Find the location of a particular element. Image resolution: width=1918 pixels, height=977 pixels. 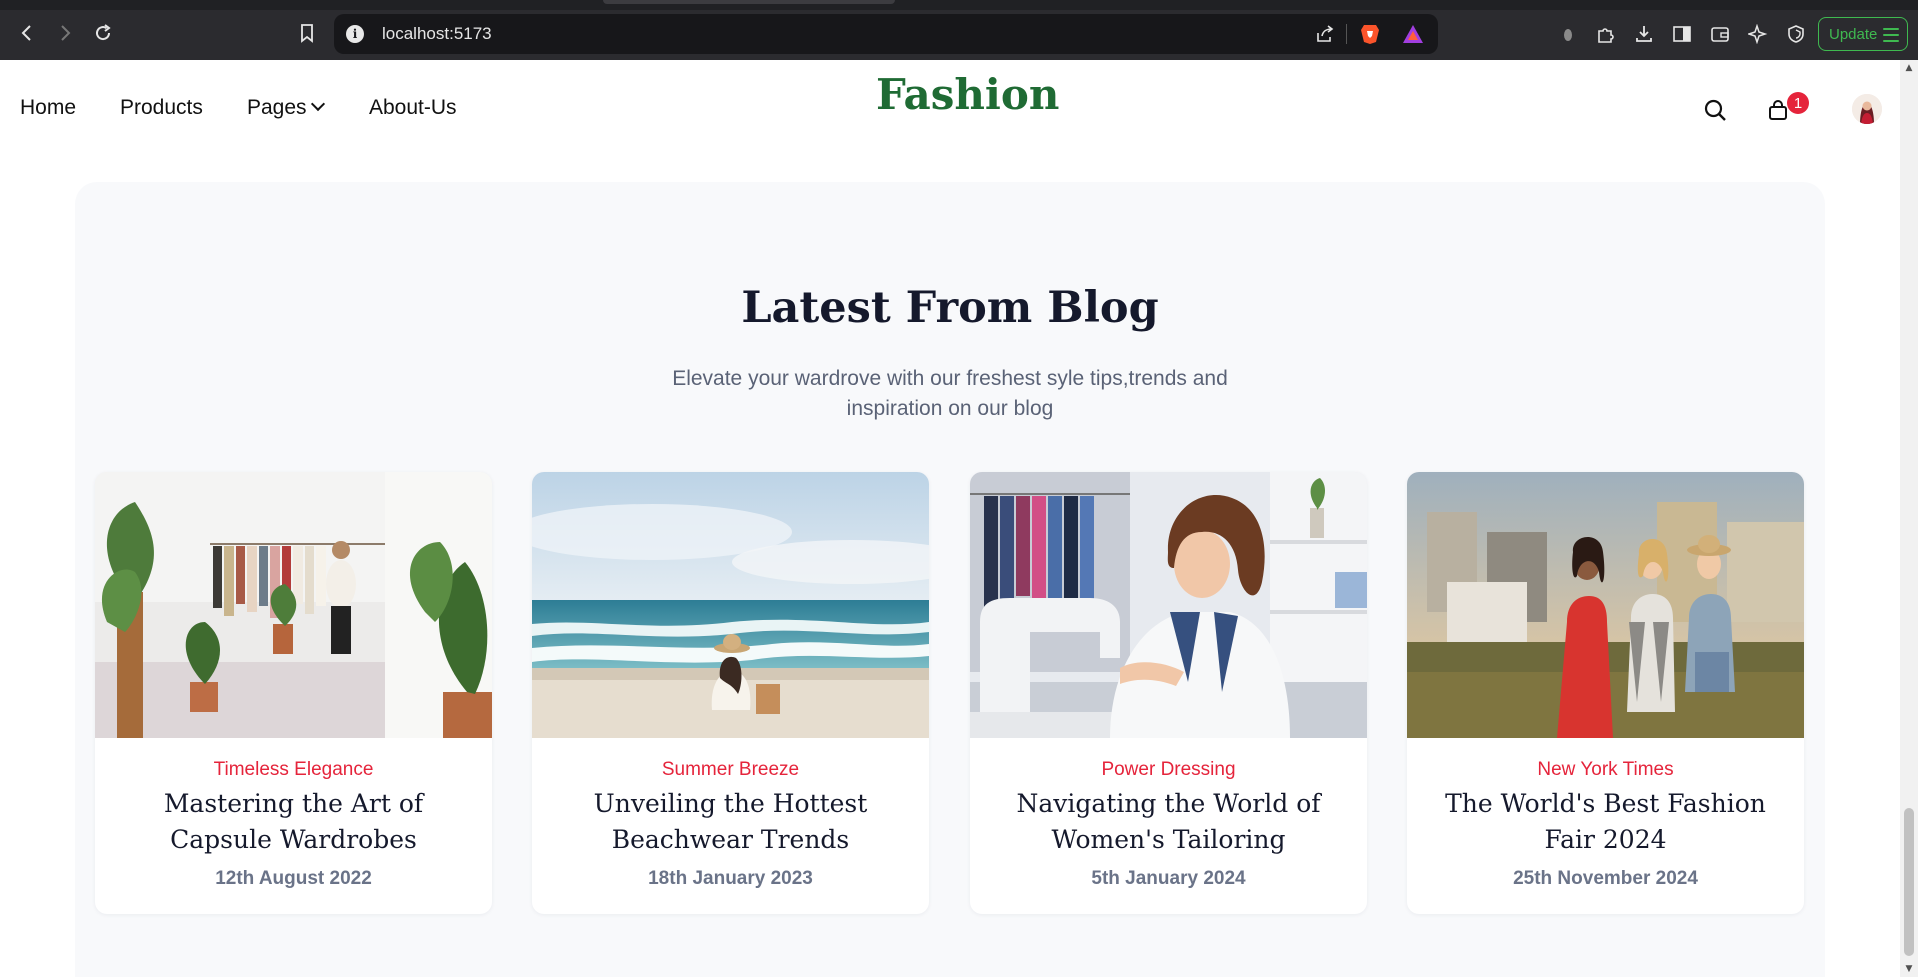

blog-card-category: Timeless Elegance is located at coordinates (293, 770).